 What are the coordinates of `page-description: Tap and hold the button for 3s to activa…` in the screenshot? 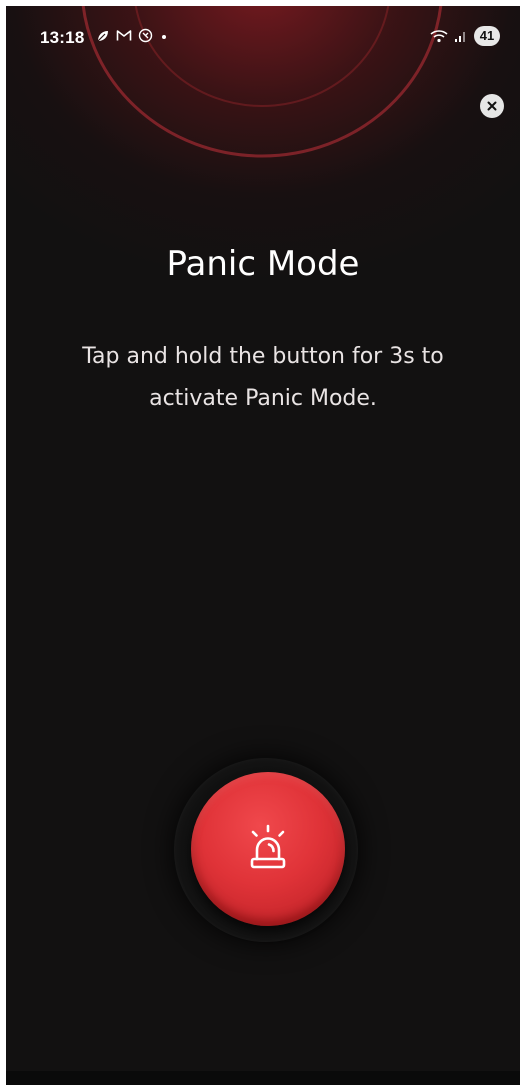 It's located at (263, 377).